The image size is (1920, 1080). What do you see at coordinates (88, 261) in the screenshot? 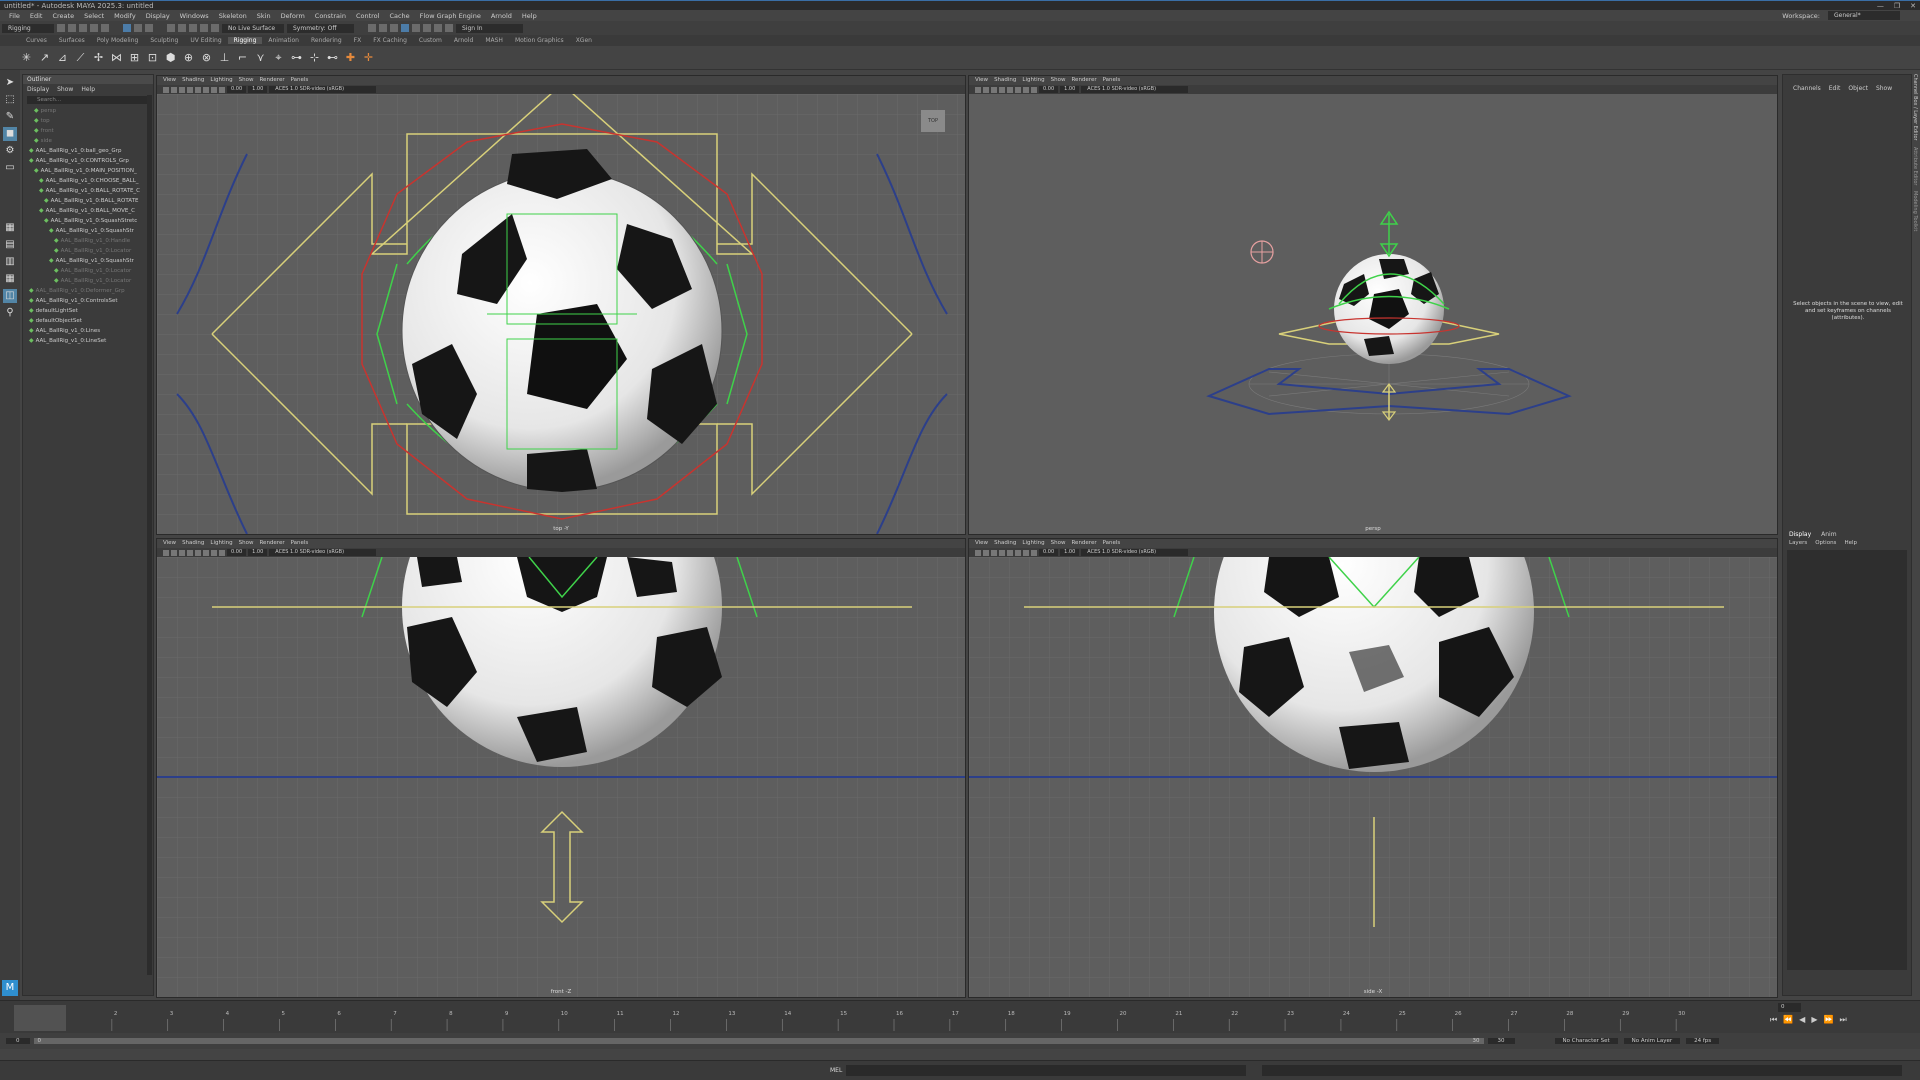
I see `outliner-item: ◆ AAL_BallRig_v1_0:SquashStr` at bounding box center [88, 261].